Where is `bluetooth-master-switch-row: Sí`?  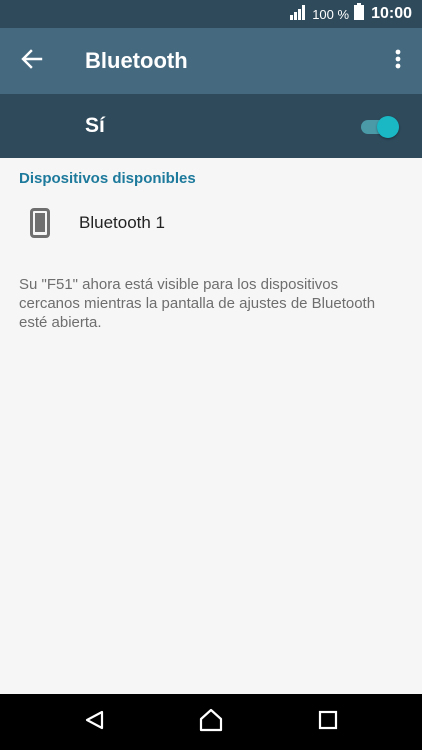
bluetooth-master-switch-row: Sí is located at coordinates (211, 126).